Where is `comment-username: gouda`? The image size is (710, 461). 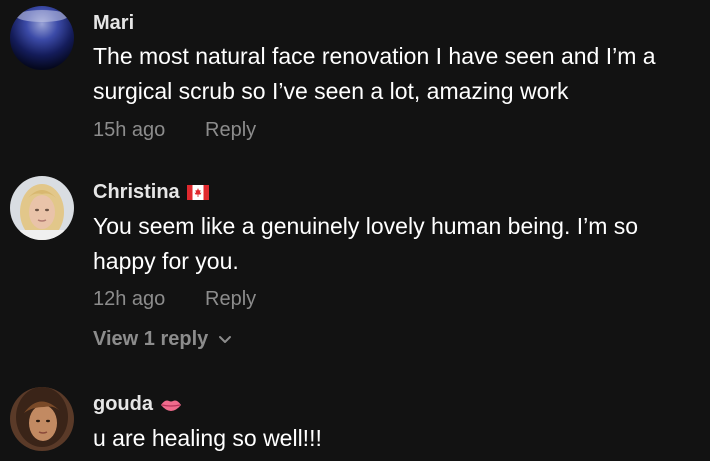
comment-username: gouda is located at coordinates (137, 404).